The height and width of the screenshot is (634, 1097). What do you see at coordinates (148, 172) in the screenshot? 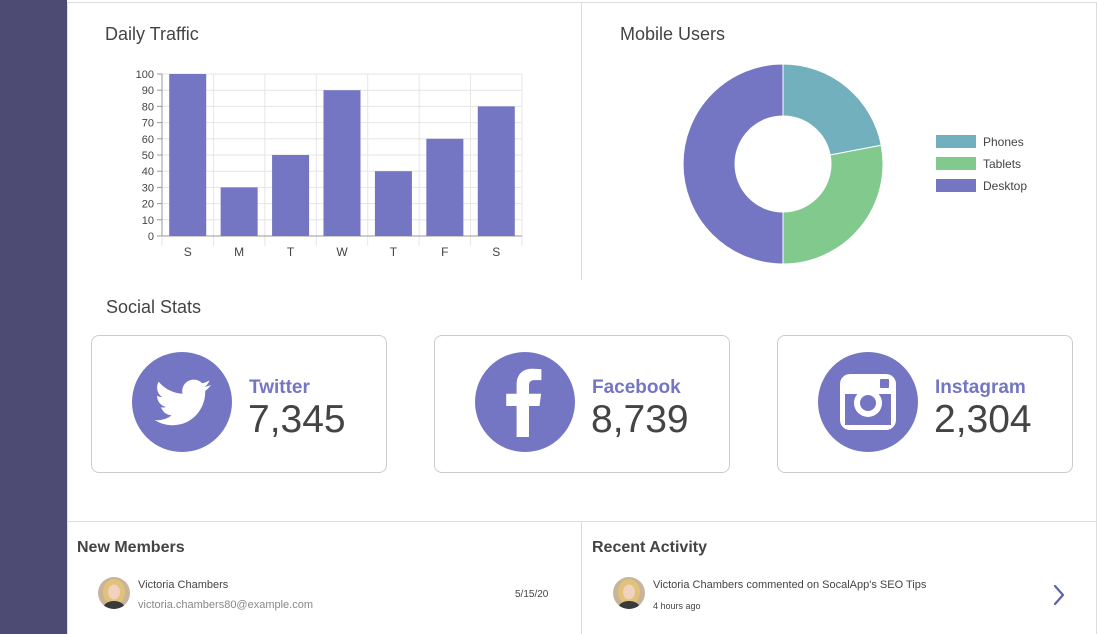
I see `y-tick-label: 40` at bounding box center [148, 172].